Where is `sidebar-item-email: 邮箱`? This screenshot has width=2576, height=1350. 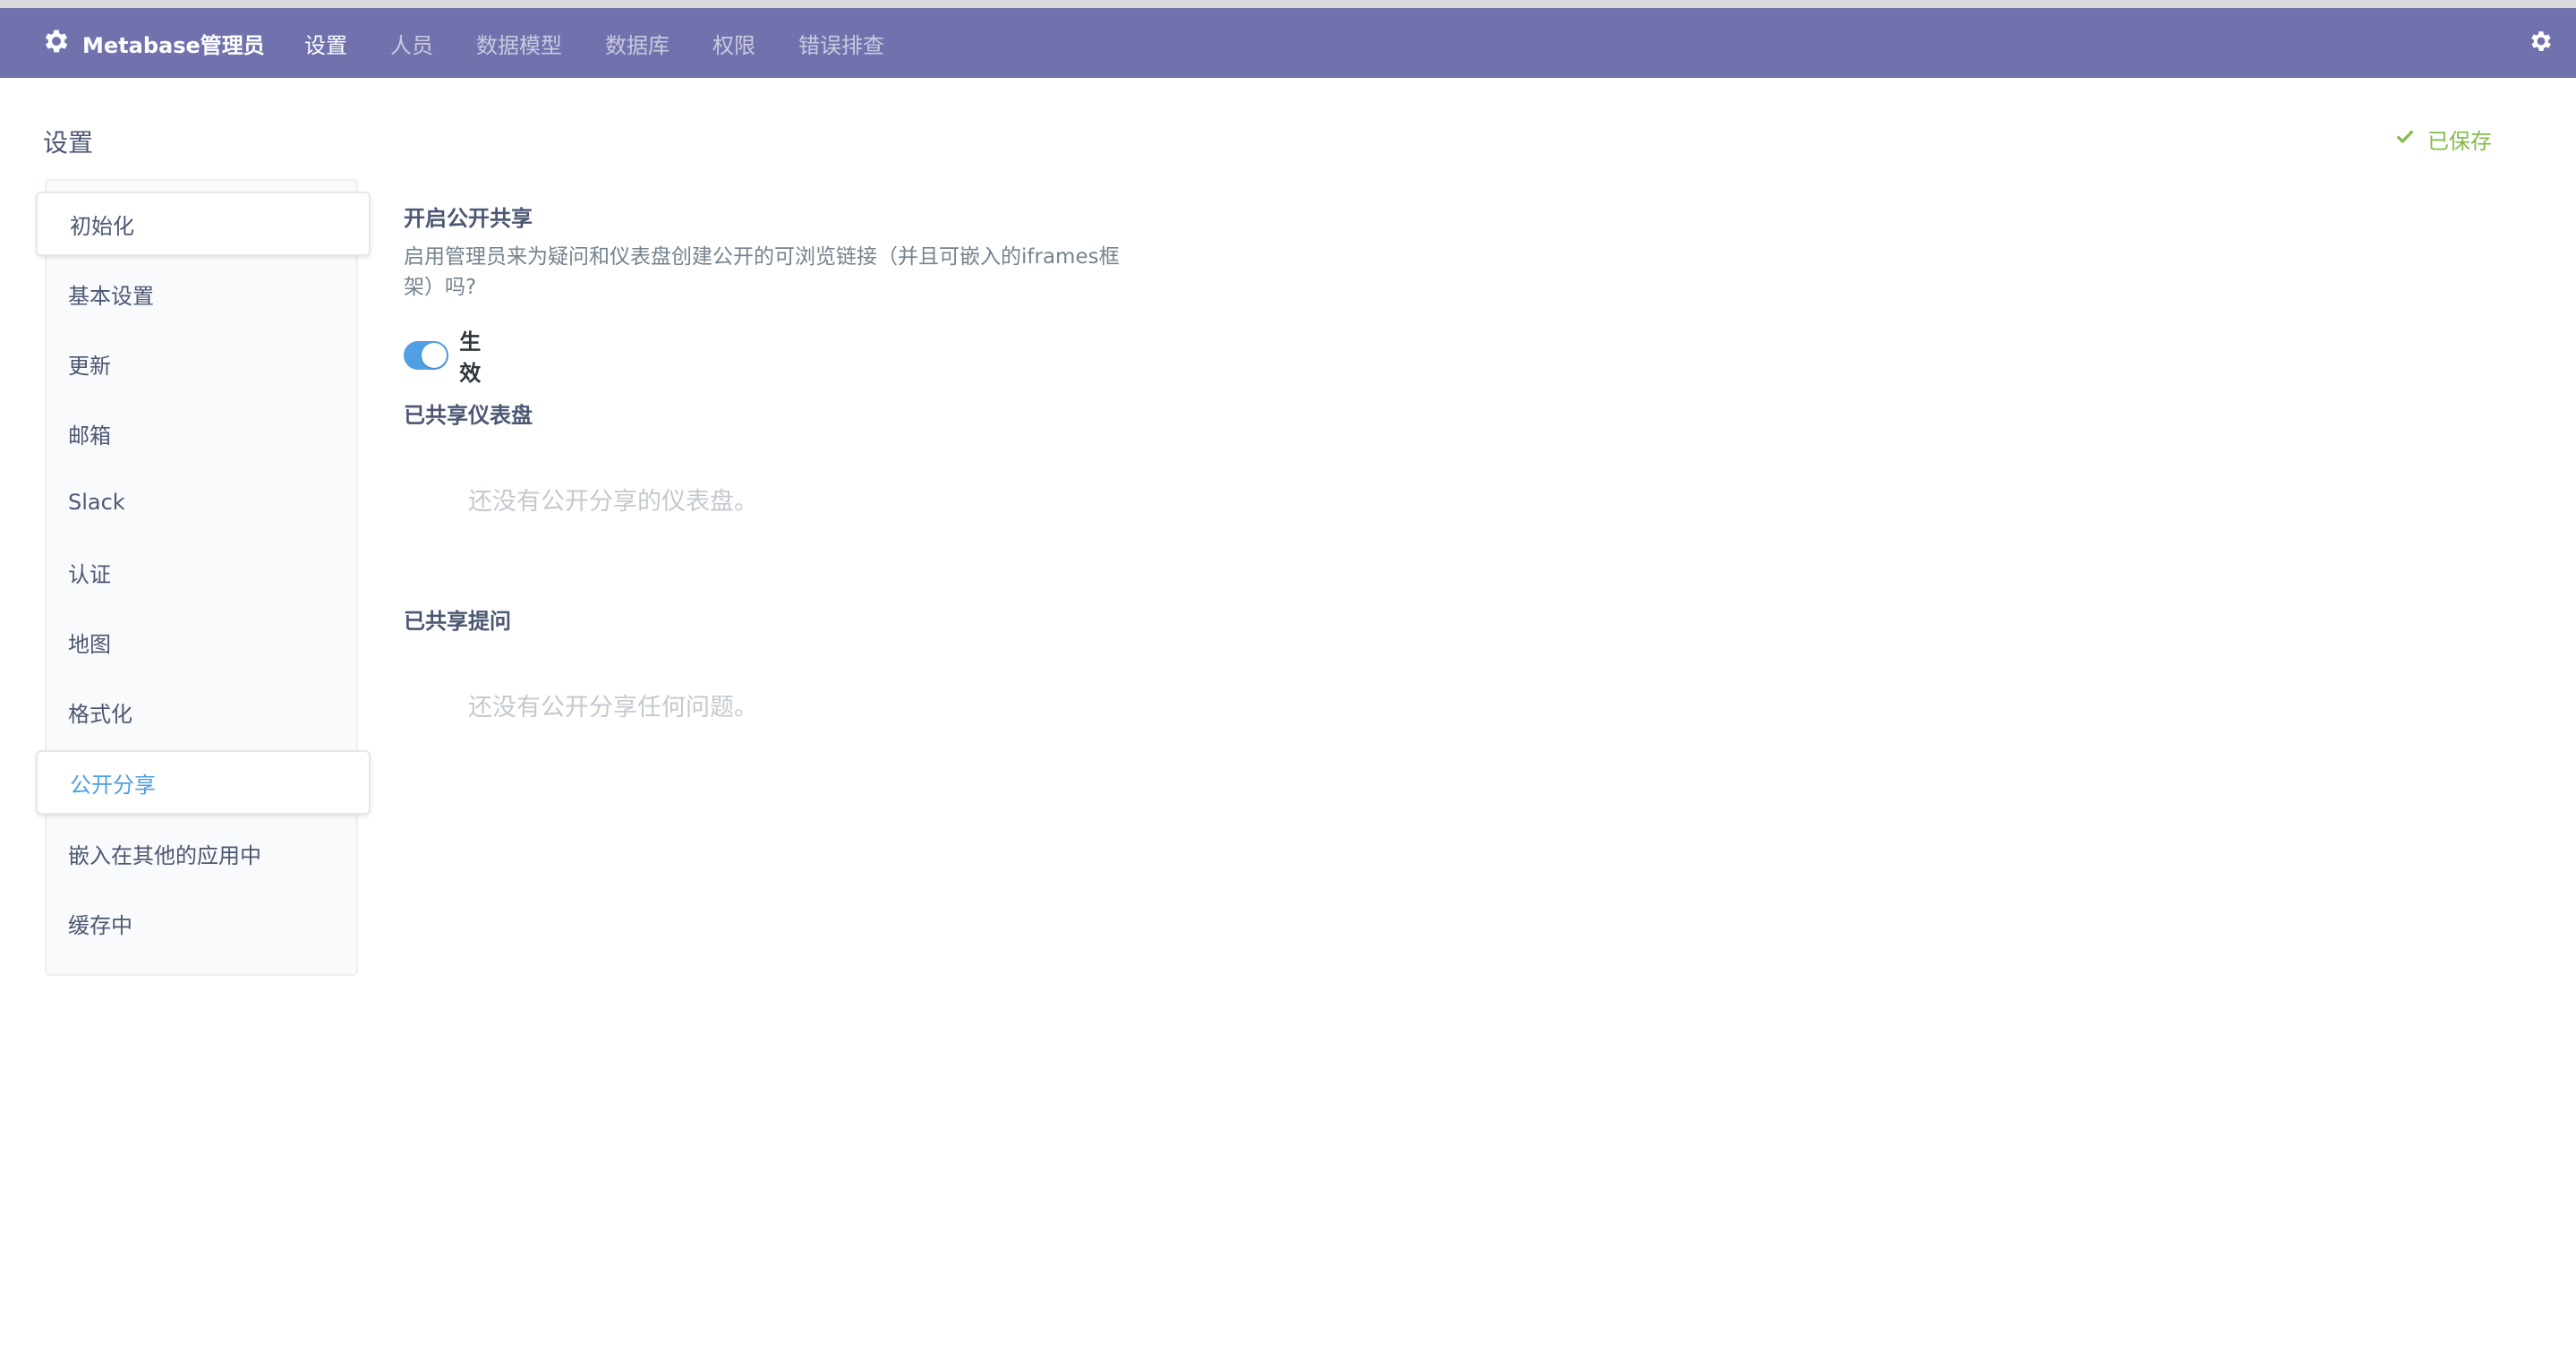
sidebar-item-email: 邮箱 is located at coordinates (203, 433).